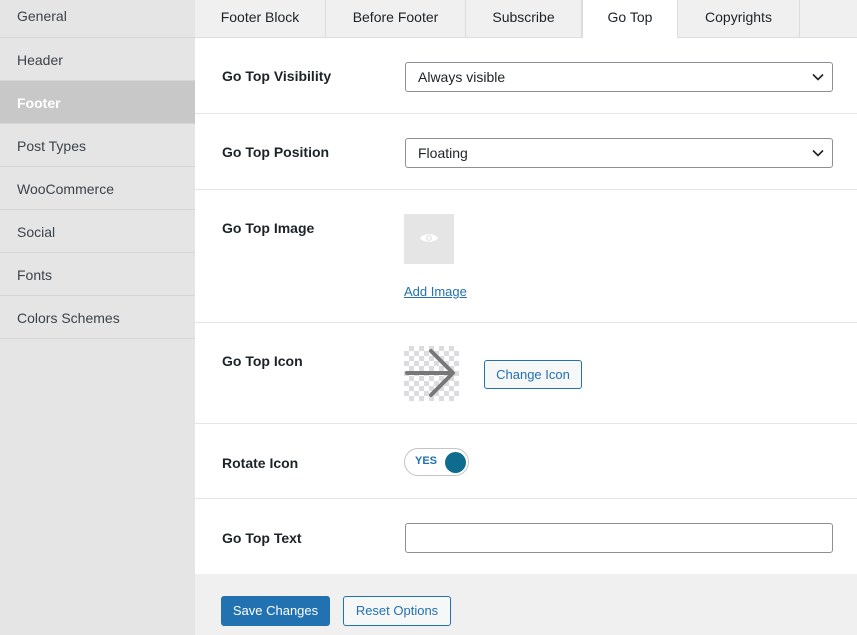 The height and width of the screenshot is (635, 857). What do you see at coordinates (630, 19) in the screenshot?
I see `tab-go-top: Go Top` at bounding box center [630, 19].